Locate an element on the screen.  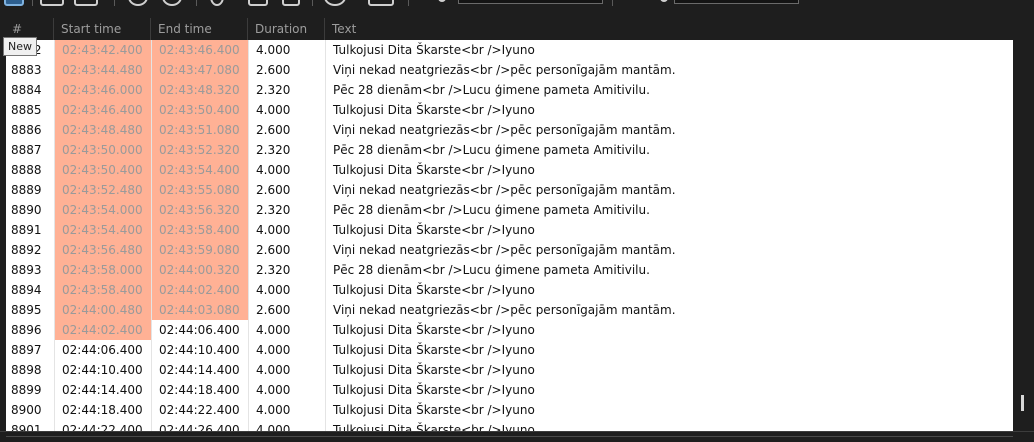
cell-end-time: 02:43:54.400 is located at coordinates (199, 170).